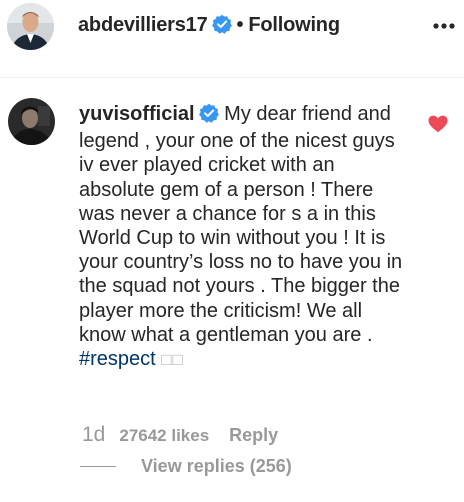 The image size is (464, 502). Describe the element at coordinates (31, 121) in the screenshot. I see `commenter-avatar` at that location.